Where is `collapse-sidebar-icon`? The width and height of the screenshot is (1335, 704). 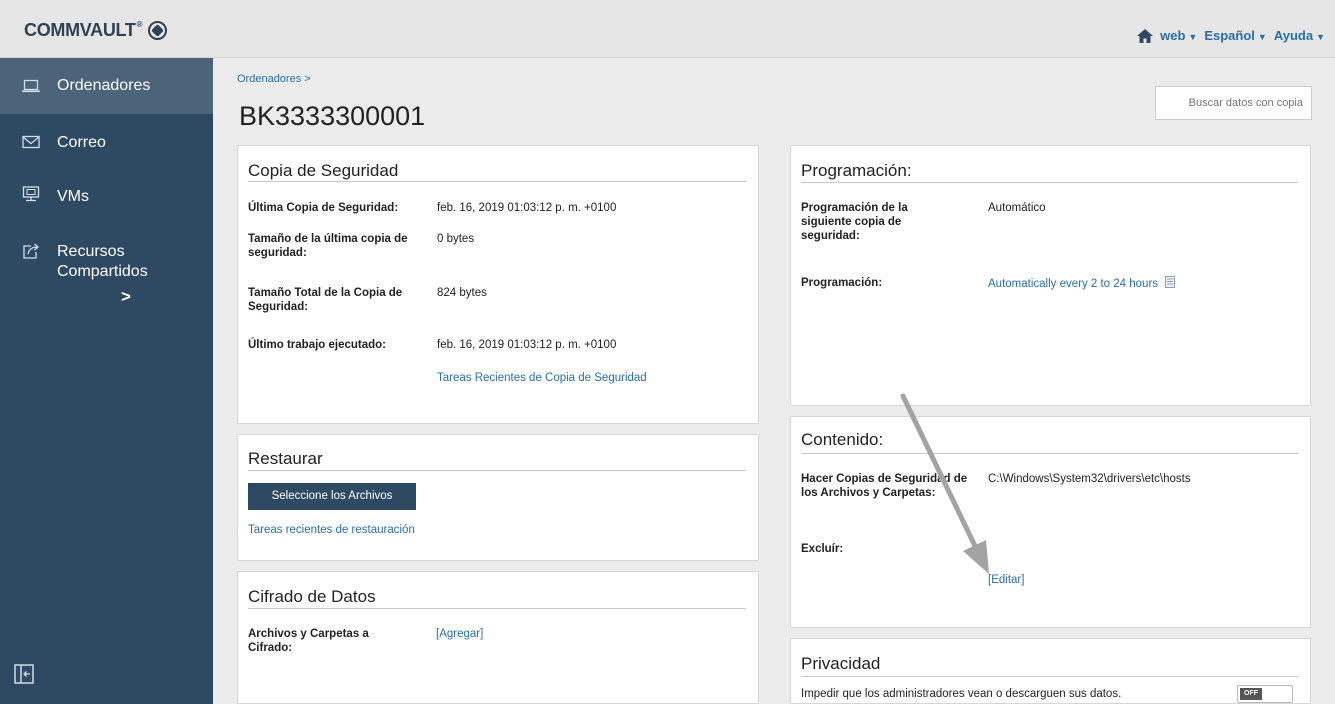
collapse-sidebar-icon is located at coordinates (24, 674).